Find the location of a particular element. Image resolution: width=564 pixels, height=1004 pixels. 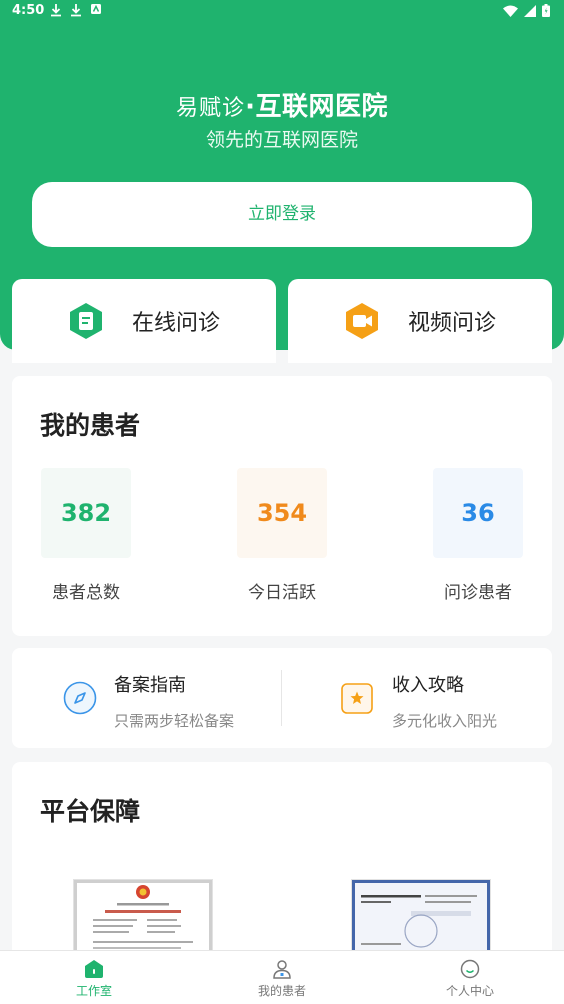

login-button: 立即登录 is located at coordinates (282, 214).